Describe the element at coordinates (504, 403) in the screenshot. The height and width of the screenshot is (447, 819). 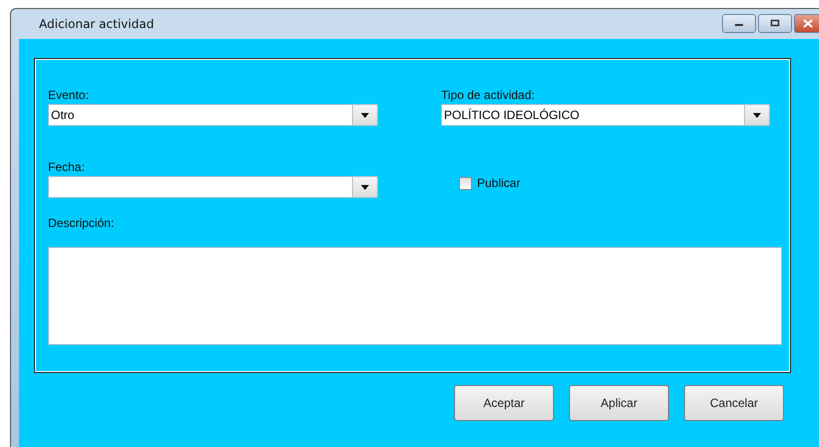
I see `dialog-button: Aceptar` at that location.